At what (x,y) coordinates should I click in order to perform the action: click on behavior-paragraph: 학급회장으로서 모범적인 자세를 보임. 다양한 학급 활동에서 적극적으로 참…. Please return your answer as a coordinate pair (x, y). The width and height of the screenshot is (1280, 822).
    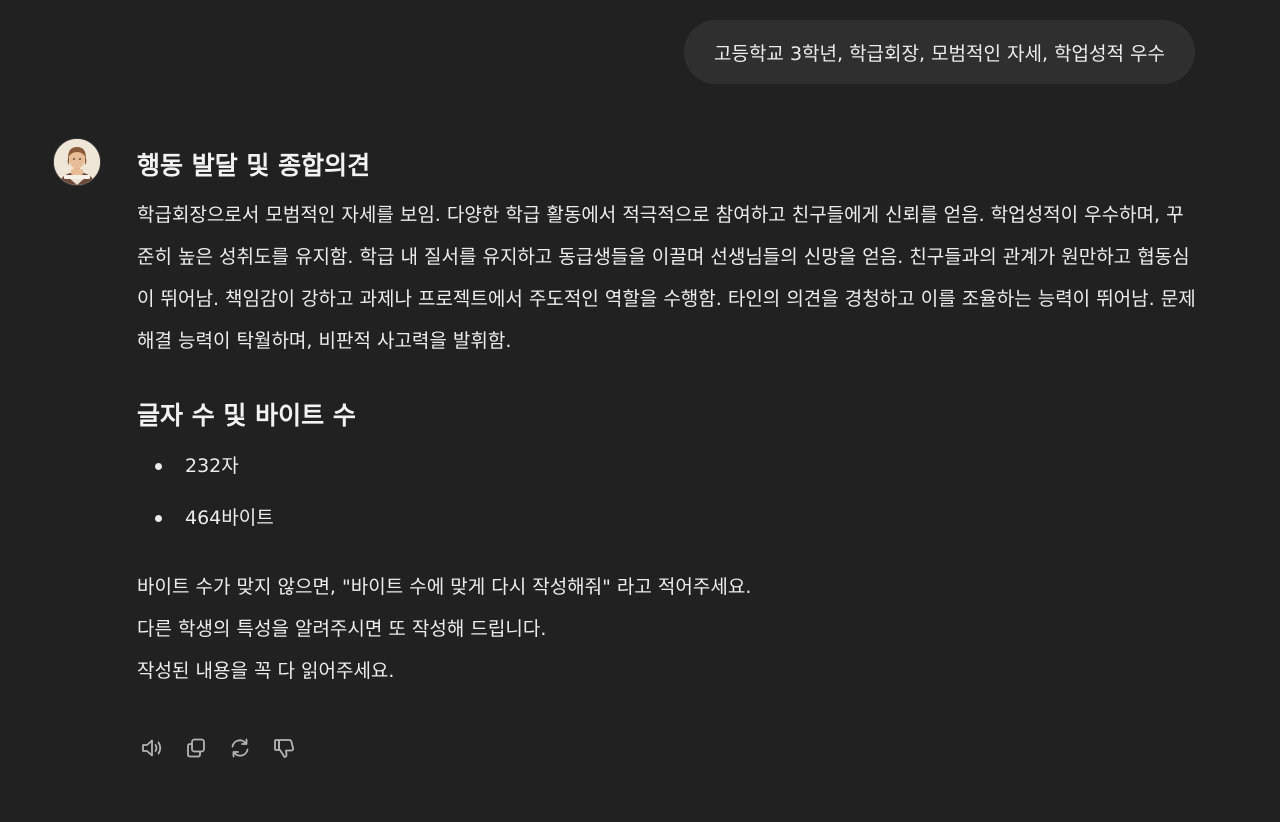
    Looking at the image, I should click on (666, 278).